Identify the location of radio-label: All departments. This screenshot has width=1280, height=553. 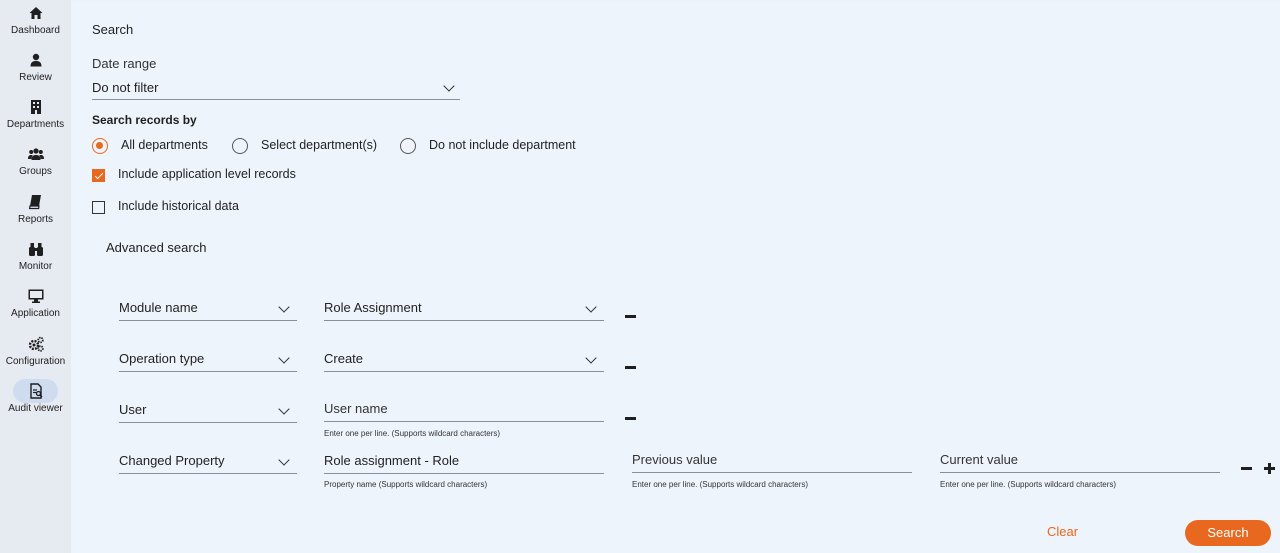
(164, 145).